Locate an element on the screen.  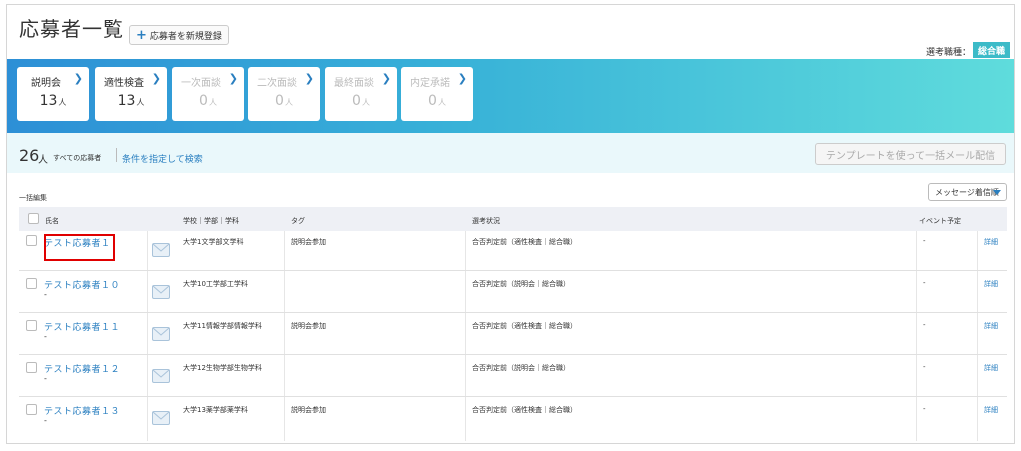
stage-label: 内定承諾 is located at coordinates (430, 83).